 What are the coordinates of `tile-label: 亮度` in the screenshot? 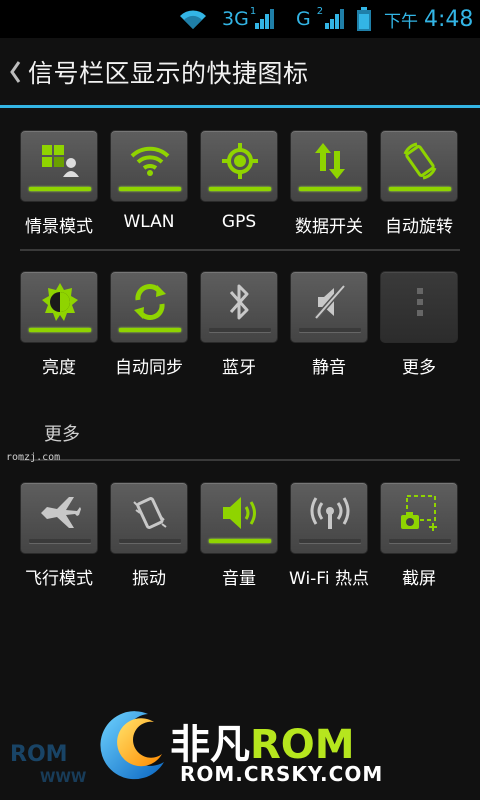 It's located at (59, 368).